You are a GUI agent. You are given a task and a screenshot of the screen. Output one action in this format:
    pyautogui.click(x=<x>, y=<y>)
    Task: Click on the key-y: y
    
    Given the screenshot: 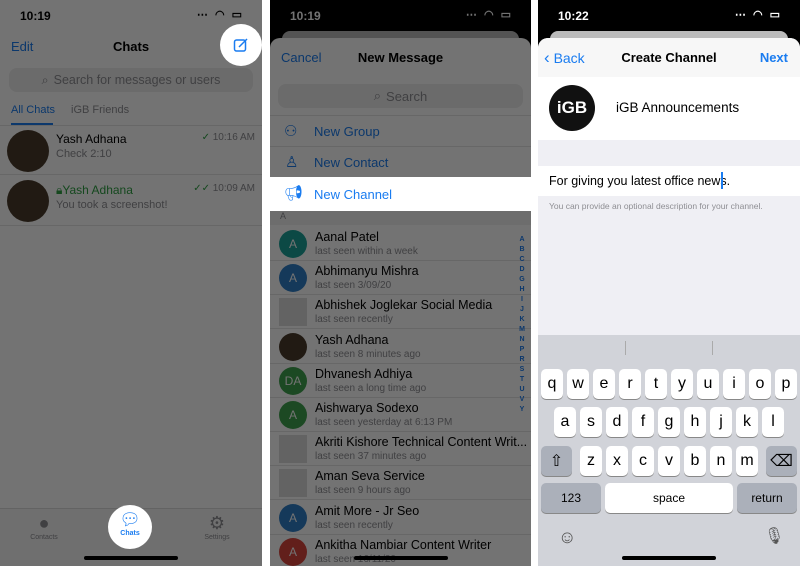 What is the action you would take?
    pyautogui.click(x=682, y=384)
    